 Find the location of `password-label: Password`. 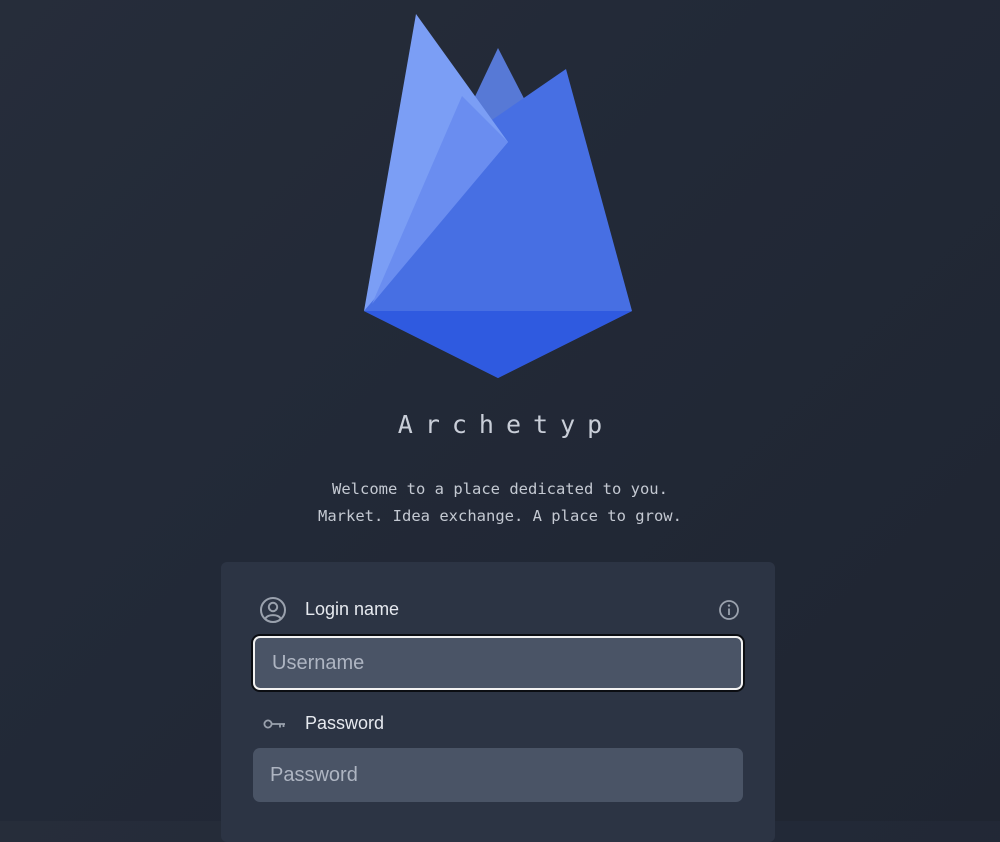

password-label: Password is located at coordinates (345, 723).